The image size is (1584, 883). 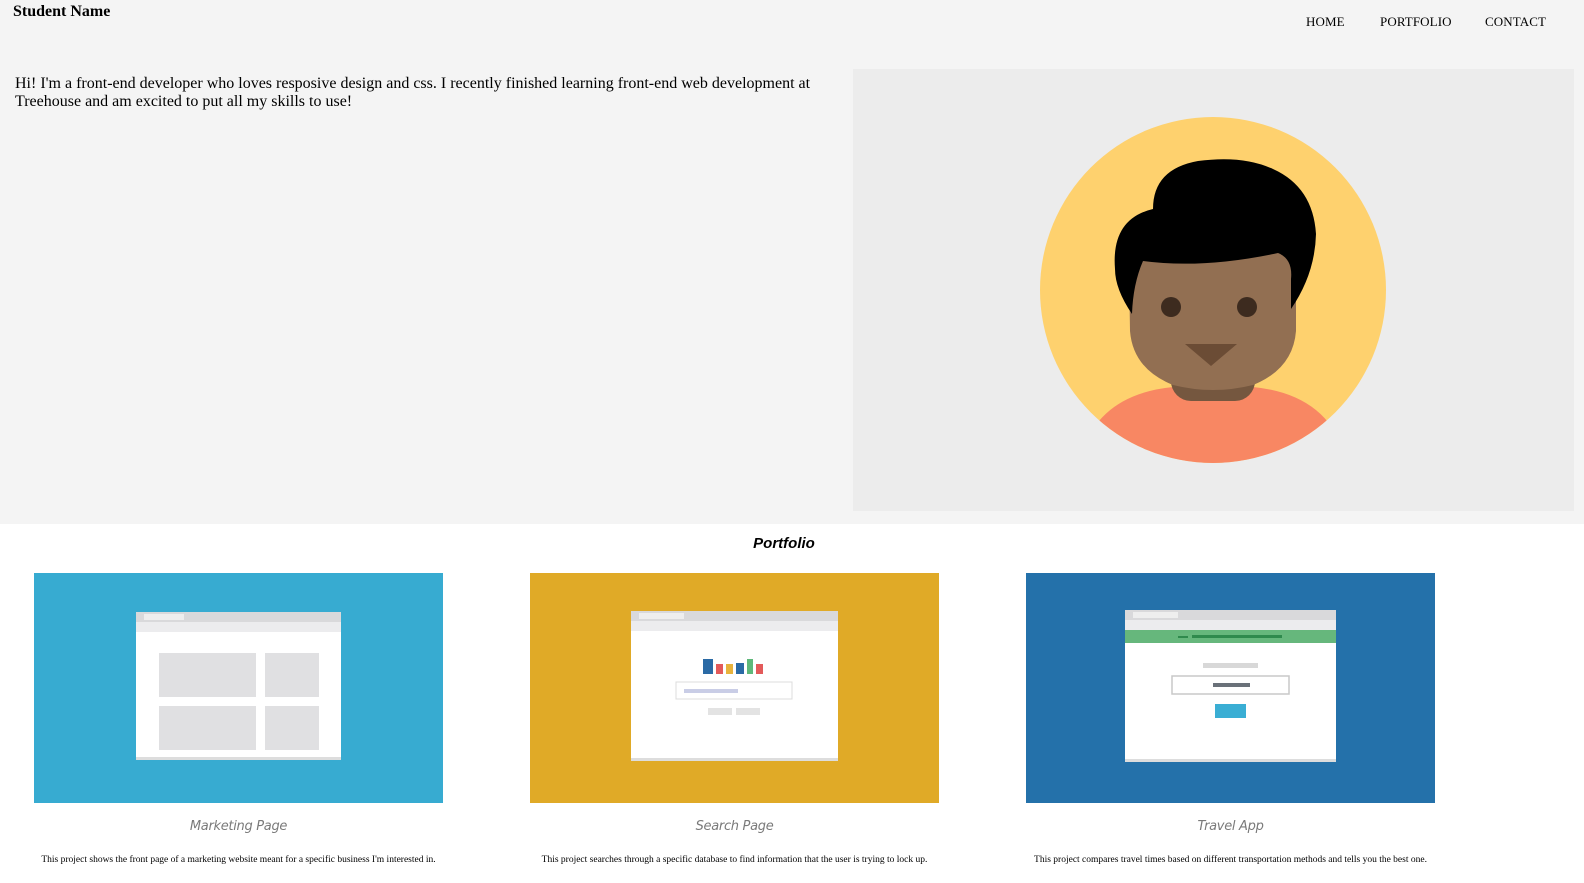 What do you see at coordinates (1325, 22) in the screenshot?
I see `nav-home-link: HOME` at bounding box center [1325, 22].